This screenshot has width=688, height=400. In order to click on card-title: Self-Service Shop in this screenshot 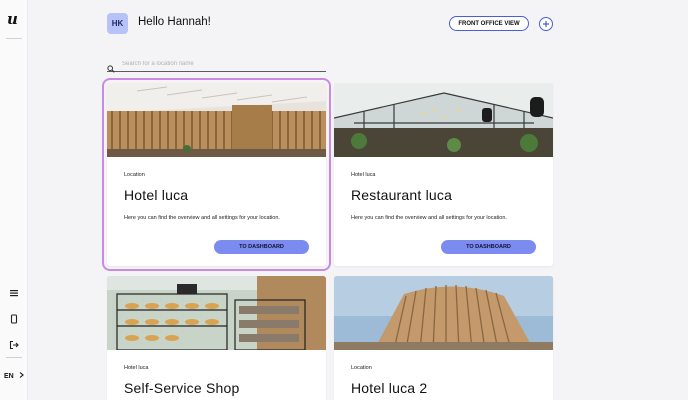, I will do `click(182, 388)`.